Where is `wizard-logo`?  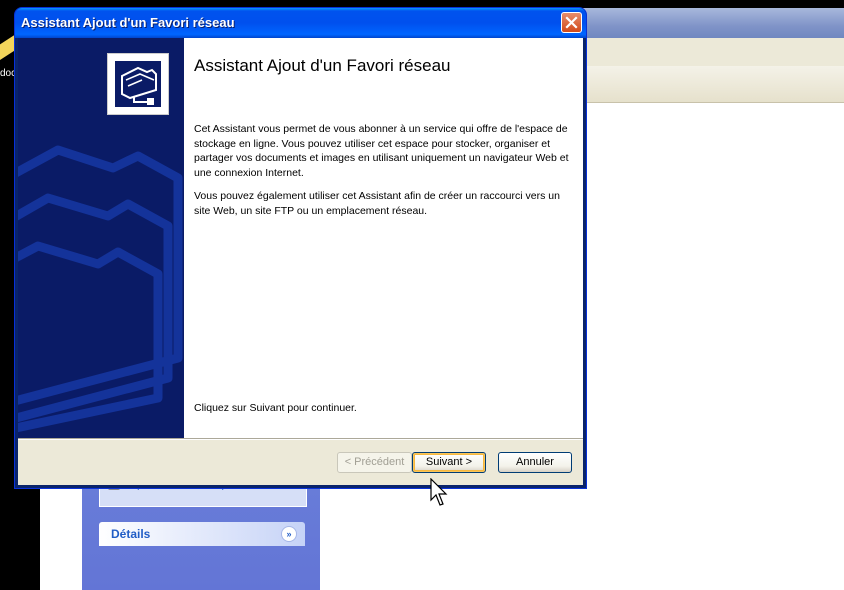 wizard-logo is located at coordinates (138, 84).